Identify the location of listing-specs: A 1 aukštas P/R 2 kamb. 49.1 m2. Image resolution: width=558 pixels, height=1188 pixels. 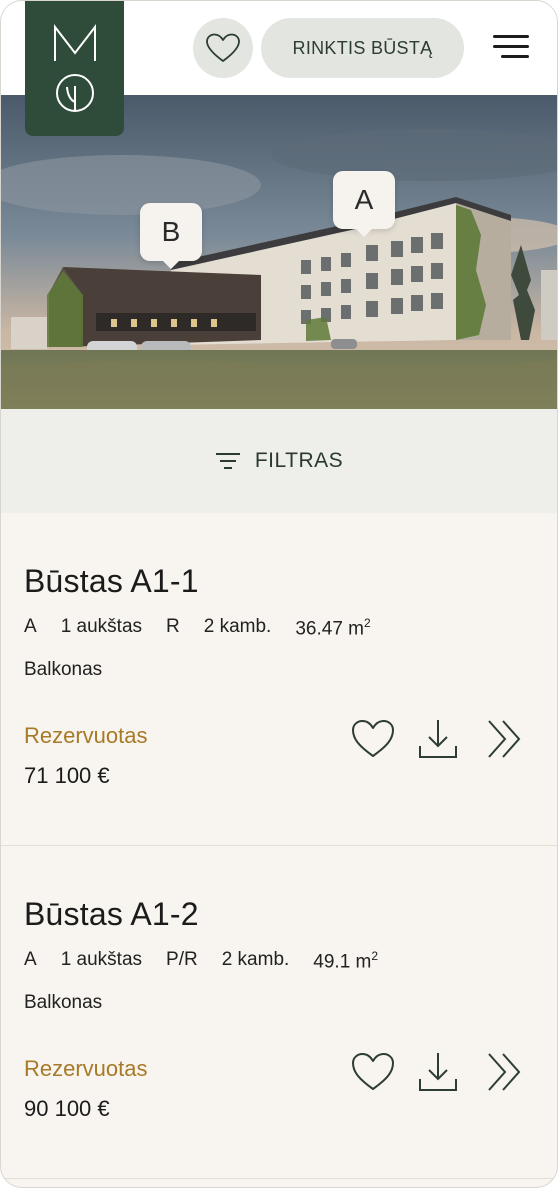
(213, 961).